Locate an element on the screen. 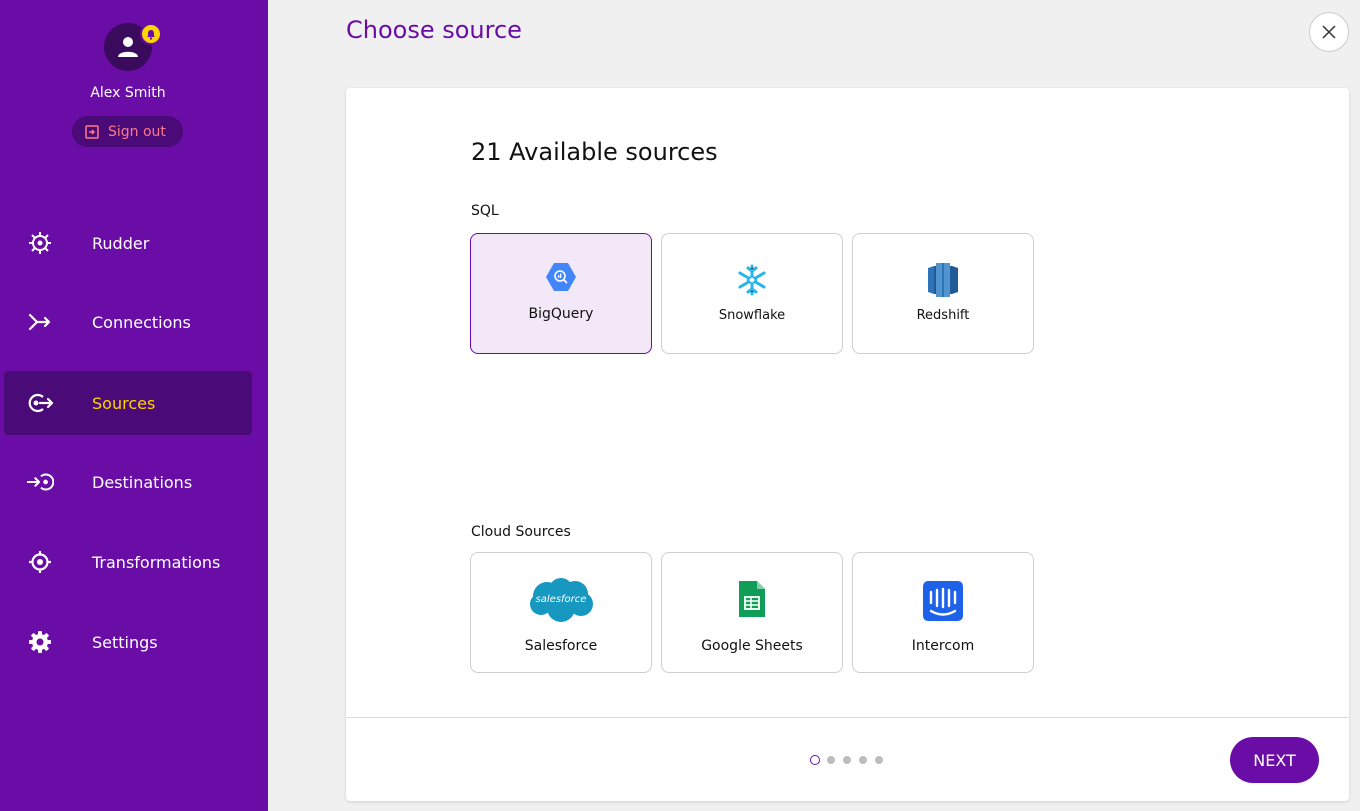 The image size is (1360, 811). nav-item-settings: Settings is located at coordinates (128, 642).